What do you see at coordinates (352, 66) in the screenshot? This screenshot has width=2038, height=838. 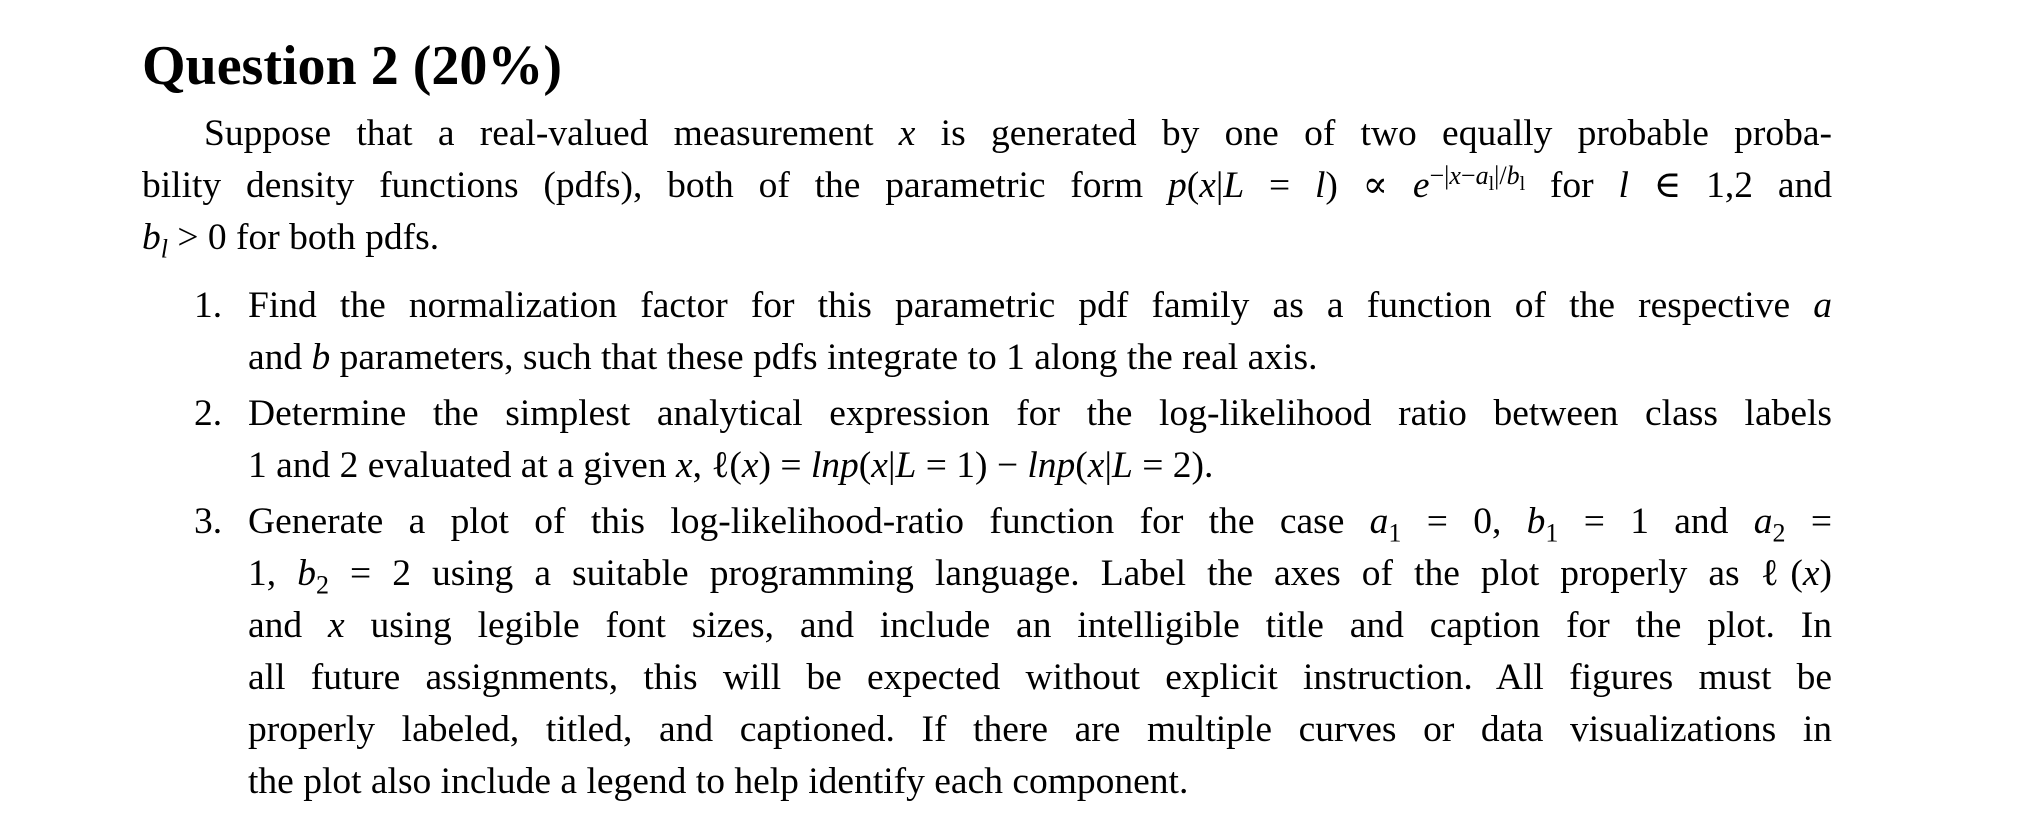 I see `question-heading: Question 2 (20%)` at bounding box center [352, 66].